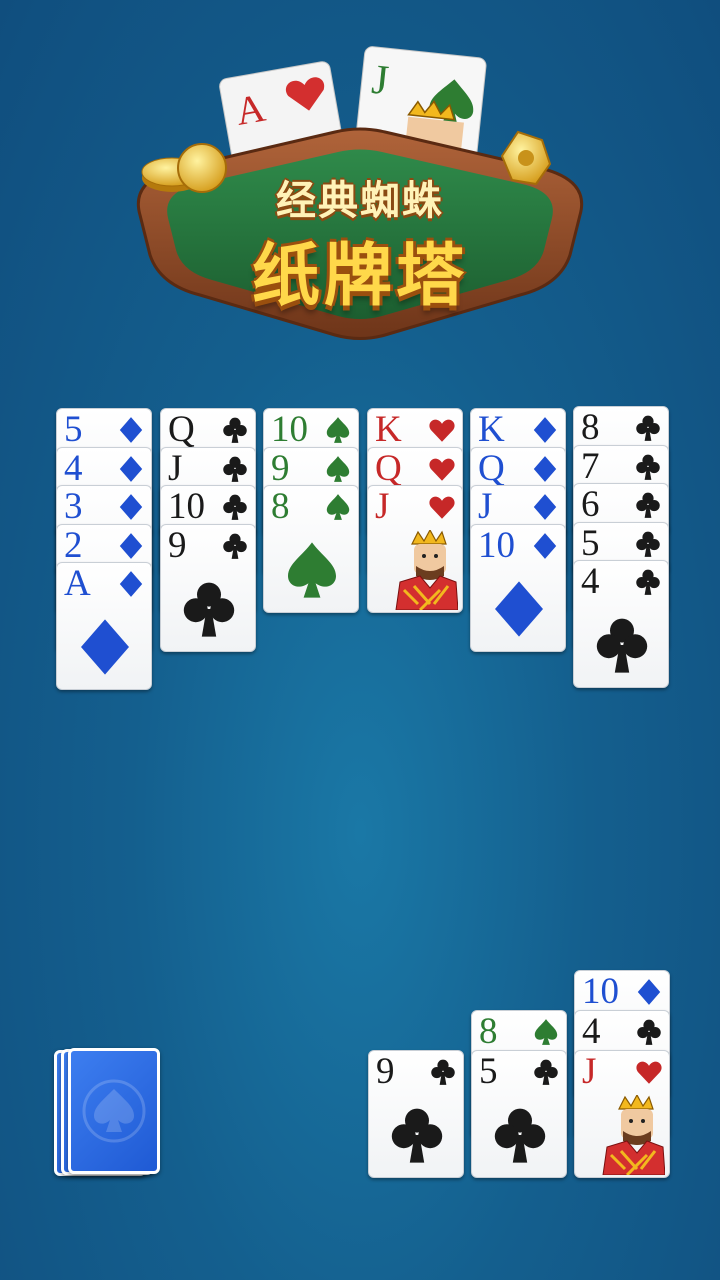 This screenshot has height=1280, width=720. I want to click on card-10-diamond: 10, so click(518, 587).